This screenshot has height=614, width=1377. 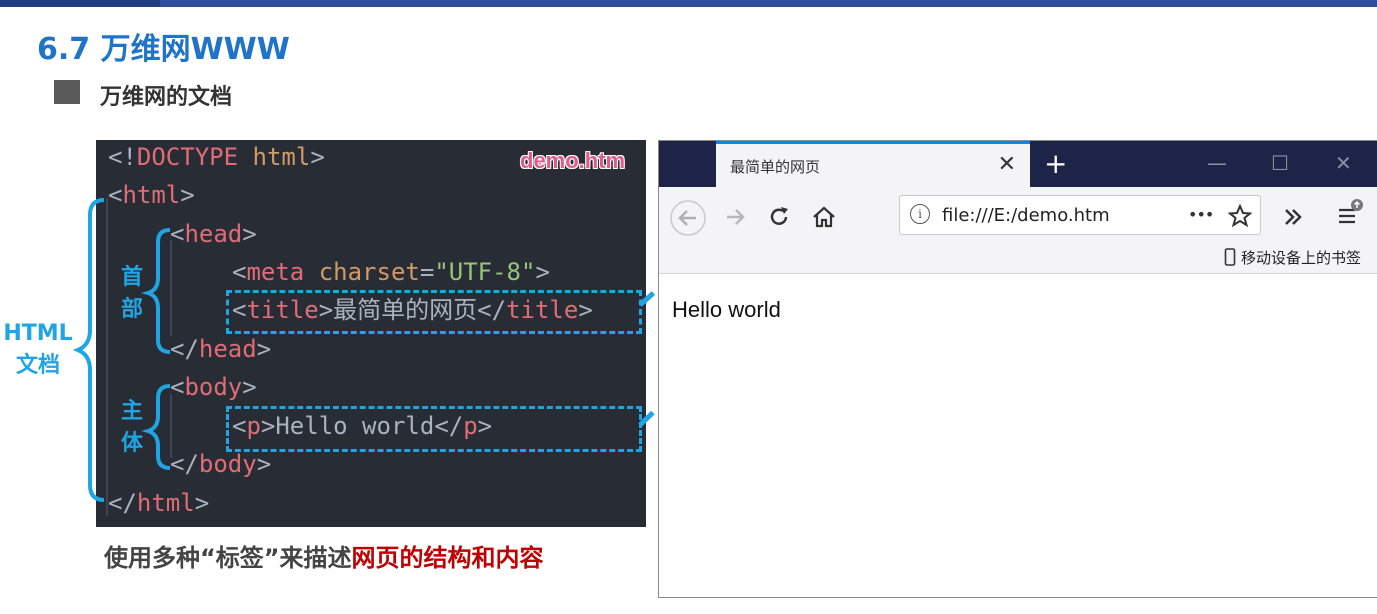 I want to click on maximize-button: ☐, so click(x=1280, y=163).